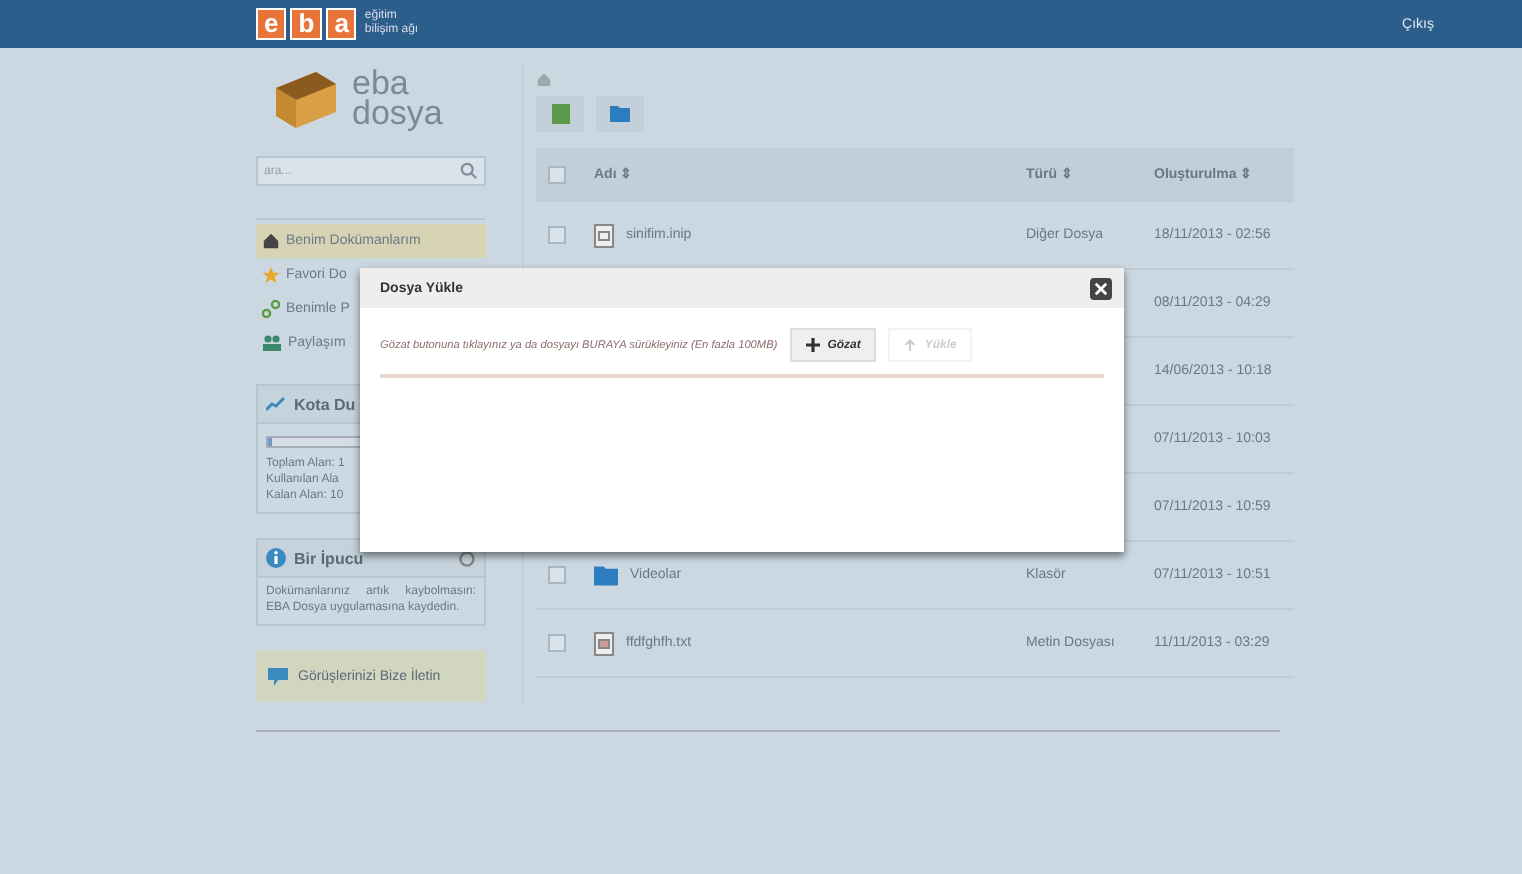 Image resolution: width=1522 pixels, height=874 pixels. What do you see at coordinates (329, 558) in the screenshot?
I see `panel-title: Bir İpucu` at bounding box center [329, 558].